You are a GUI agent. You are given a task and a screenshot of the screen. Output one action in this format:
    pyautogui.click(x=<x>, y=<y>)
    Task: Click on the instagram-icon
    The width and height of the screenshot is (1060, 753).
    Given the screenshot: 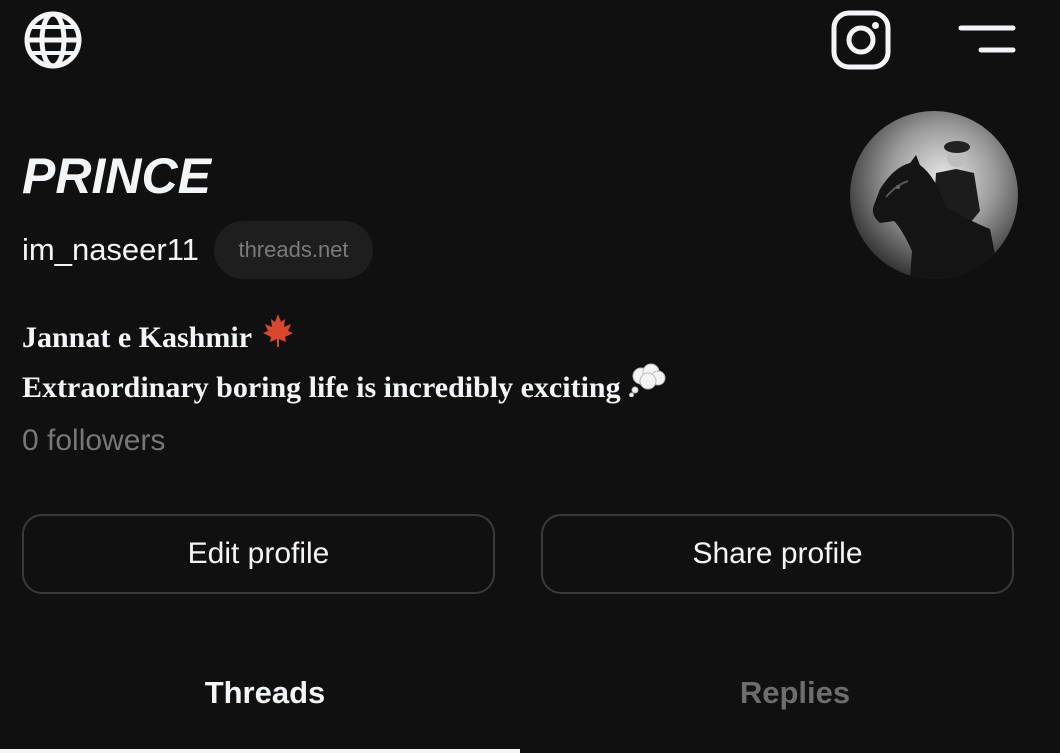 What is the action you would take?
    pyautogui.click(x=861, y=40)
    